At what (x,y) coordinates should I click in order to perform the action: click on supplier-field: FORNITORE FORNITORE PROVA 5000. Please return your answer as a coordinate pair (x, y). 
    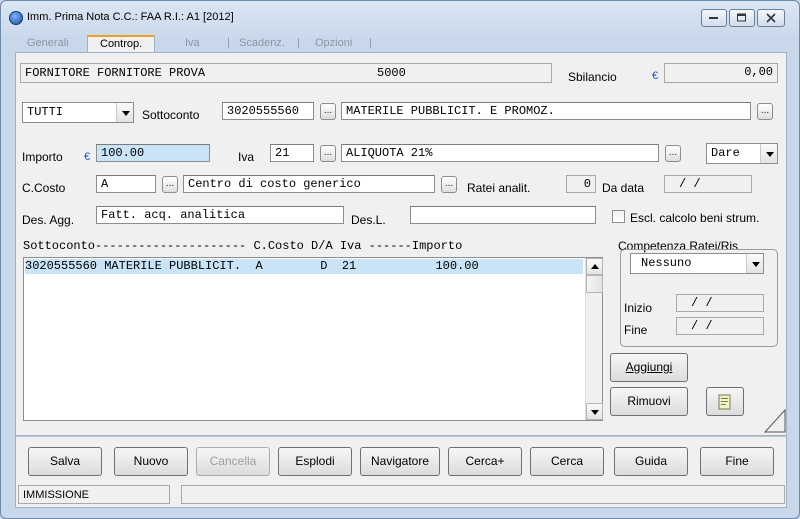
    Looking at the image, I should click on (286, 73).